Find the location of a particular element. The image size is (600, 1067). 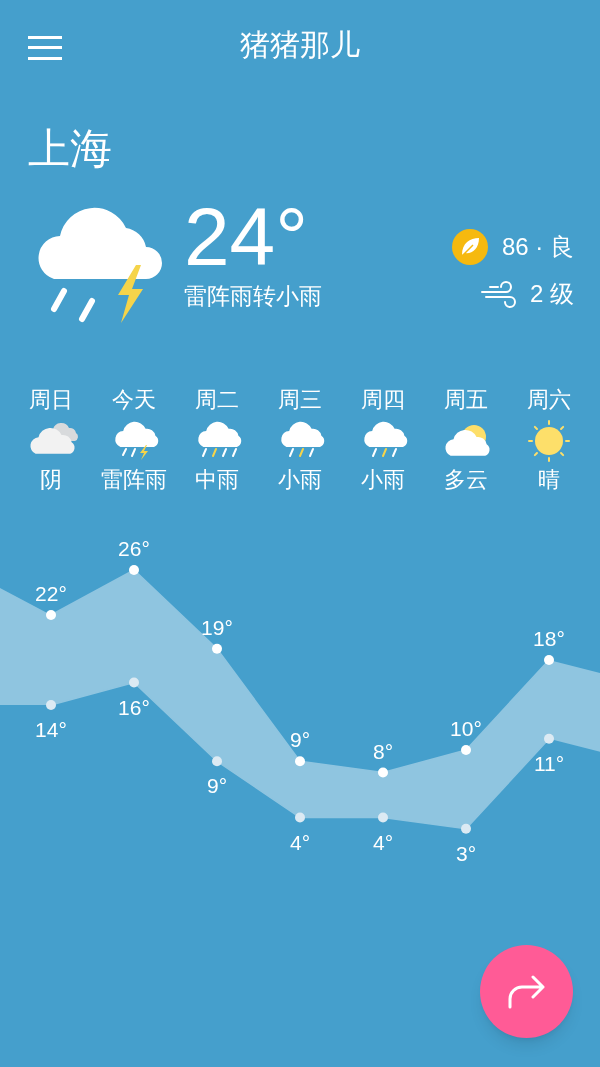

forecast-condition: 多云 is located at coordinates (465, 480).